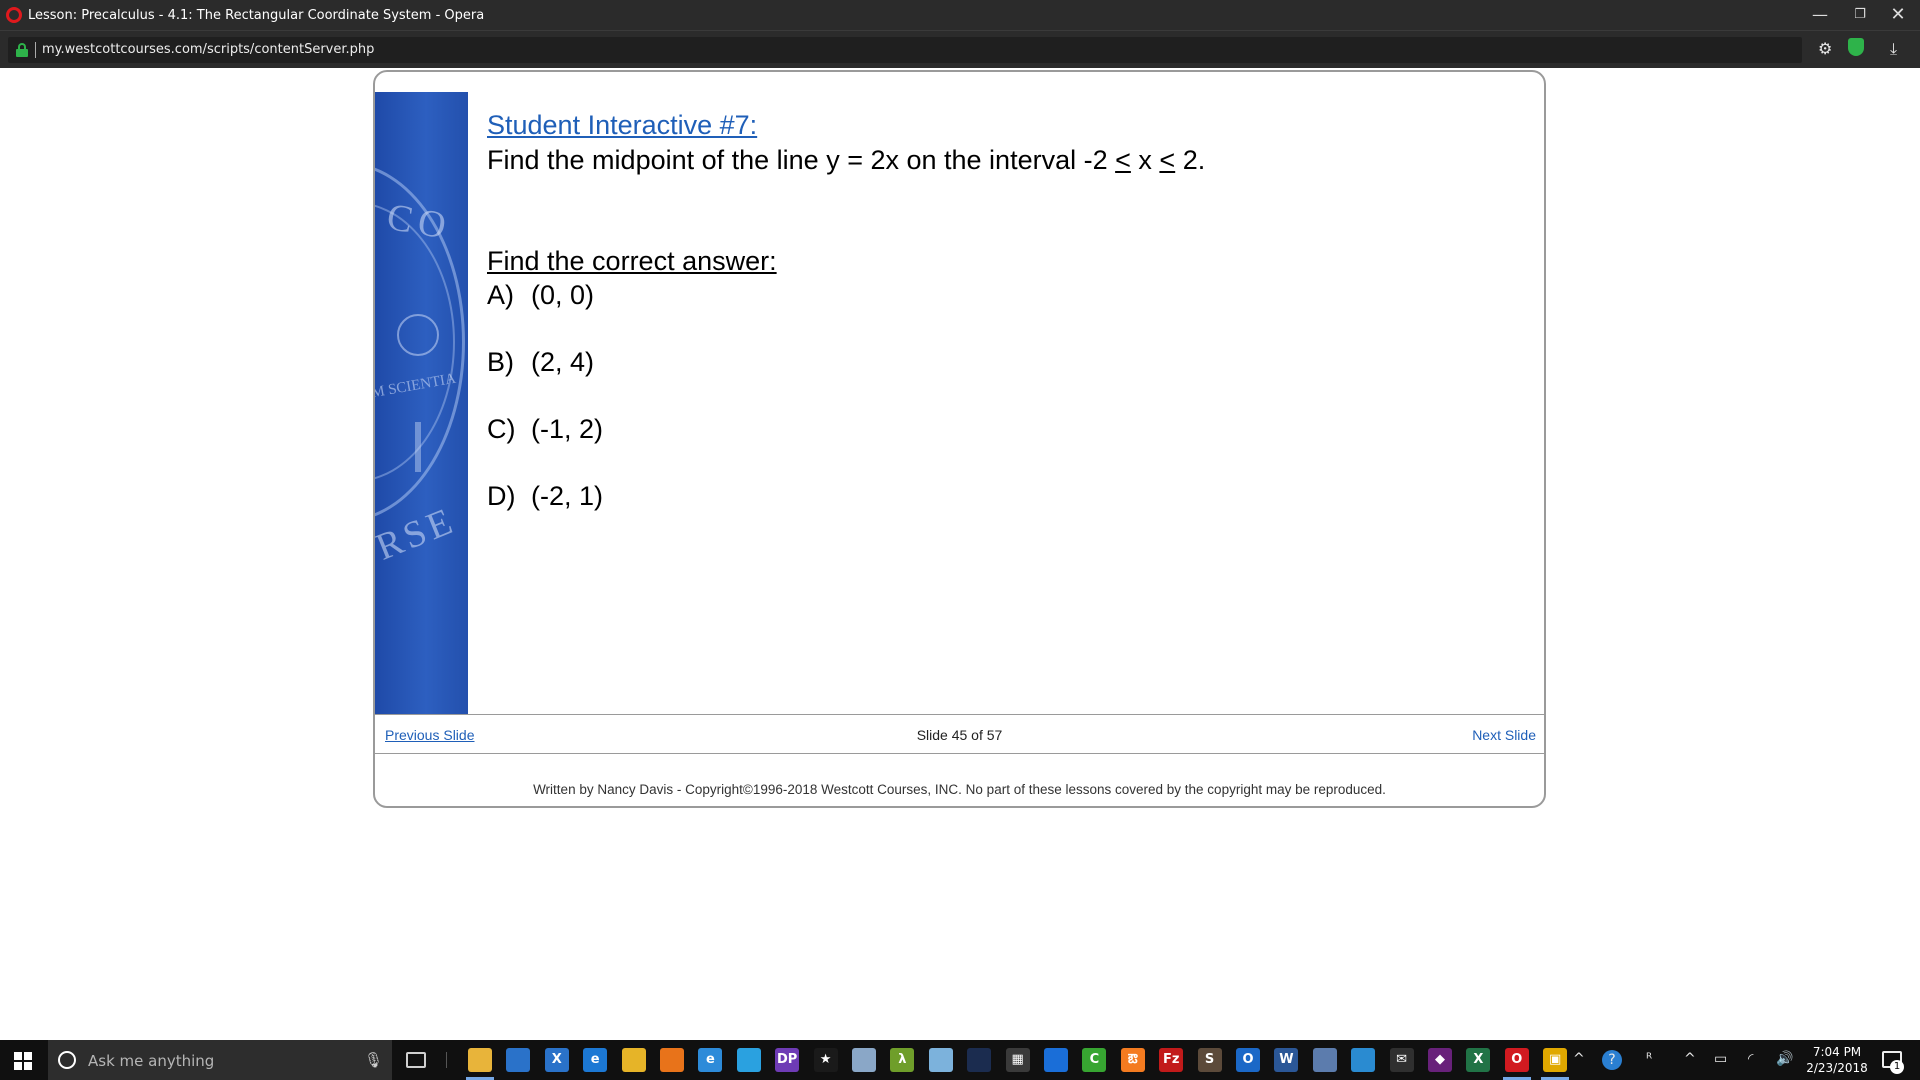 This screenshot has width=1920, height=1080. Describe the element at coordinates (220, 1060) in the screenshot. I see `cortana-search-box: Ask me anything 🎙` at that location.